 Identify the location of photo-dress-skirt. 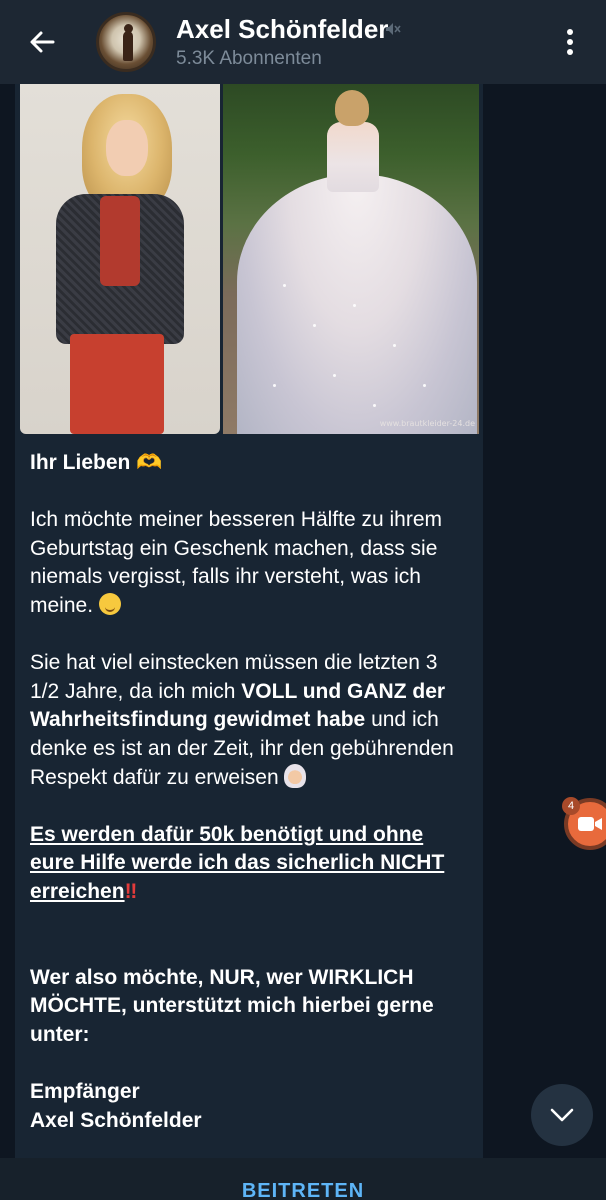
(357, 304).